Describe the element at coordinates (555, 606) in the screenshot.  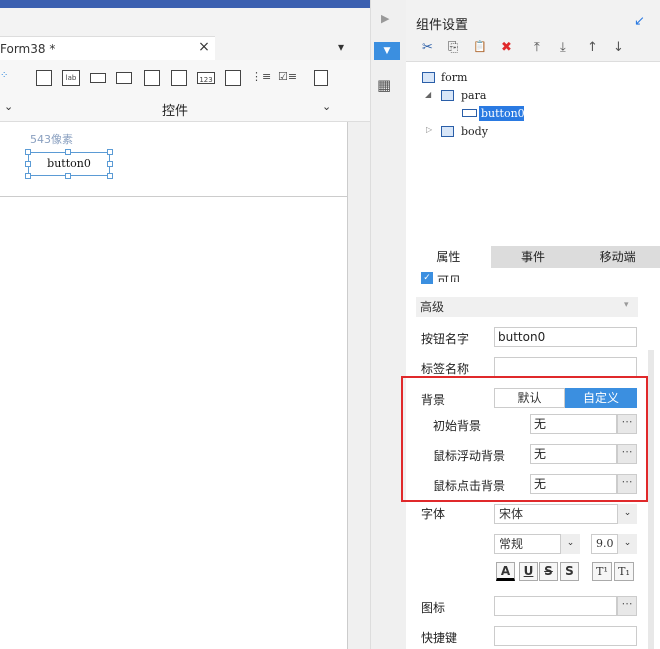
I see `icon-input` at that location.